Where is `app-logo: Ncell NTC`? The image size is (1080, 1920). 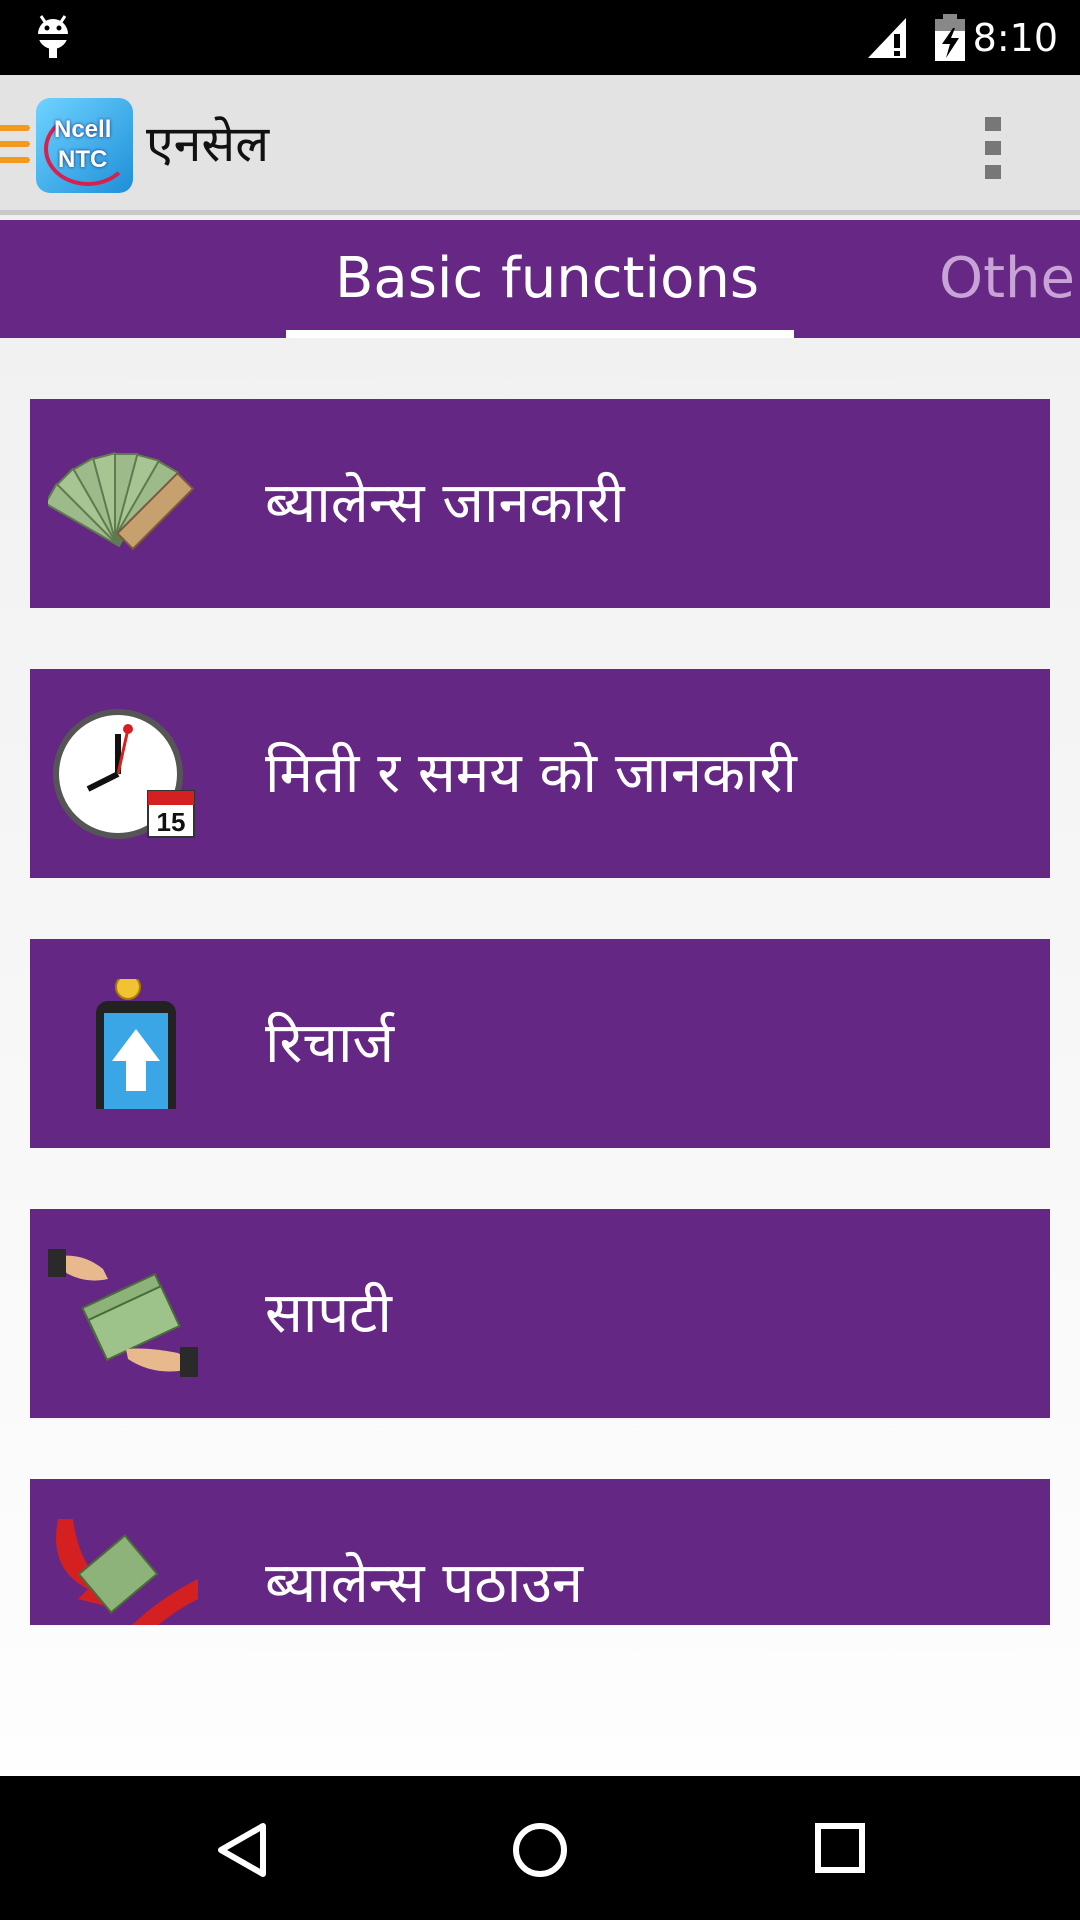 app-logo: Ncell NTC is located at coordinates (84, 145).